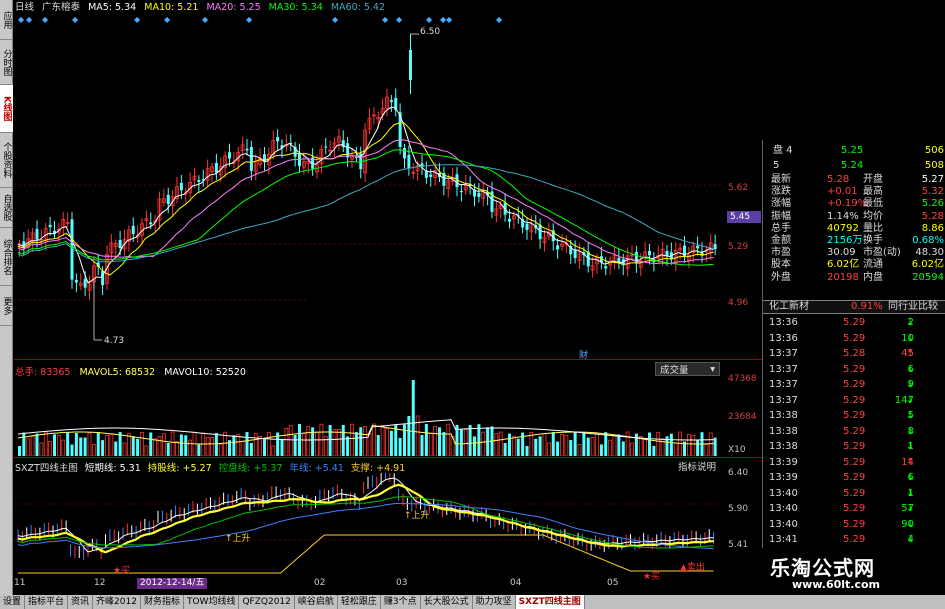 This screenshot has height=609, width=945. Describe the element at coordinates (847, 204) in the screenshot. I see `quote-cell: +0.19%` at that location.